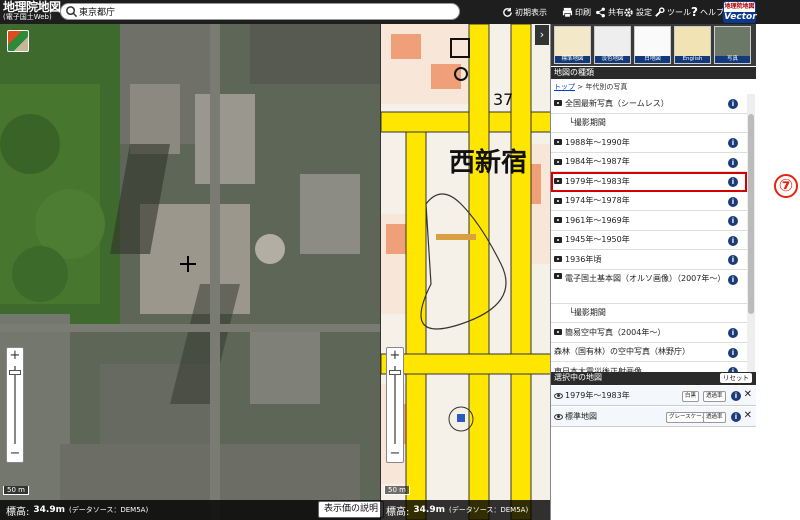  I want to click on route-number-label: 37, so click(503, 99).